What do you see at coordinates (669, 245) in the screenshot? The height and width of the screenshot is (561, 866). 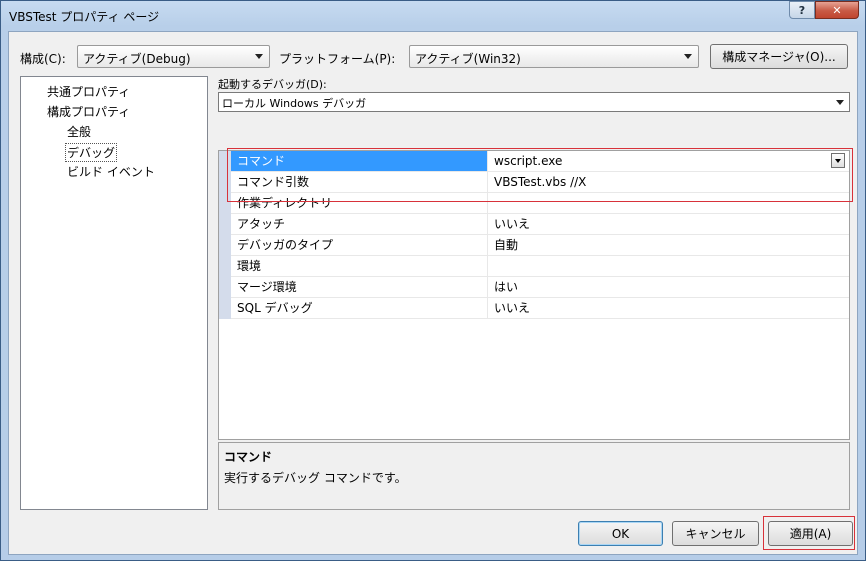 I see `property-value: 自動` at bounding box center [669, 245].